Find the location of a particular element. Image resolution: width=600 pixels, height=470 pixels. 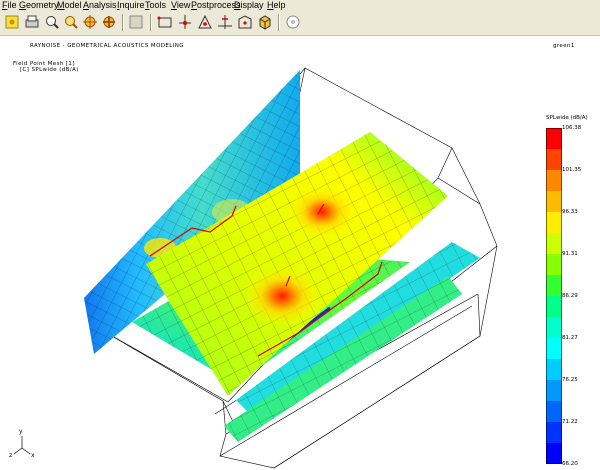

legend-label: 86.29 is located at coordinates (570, 296).